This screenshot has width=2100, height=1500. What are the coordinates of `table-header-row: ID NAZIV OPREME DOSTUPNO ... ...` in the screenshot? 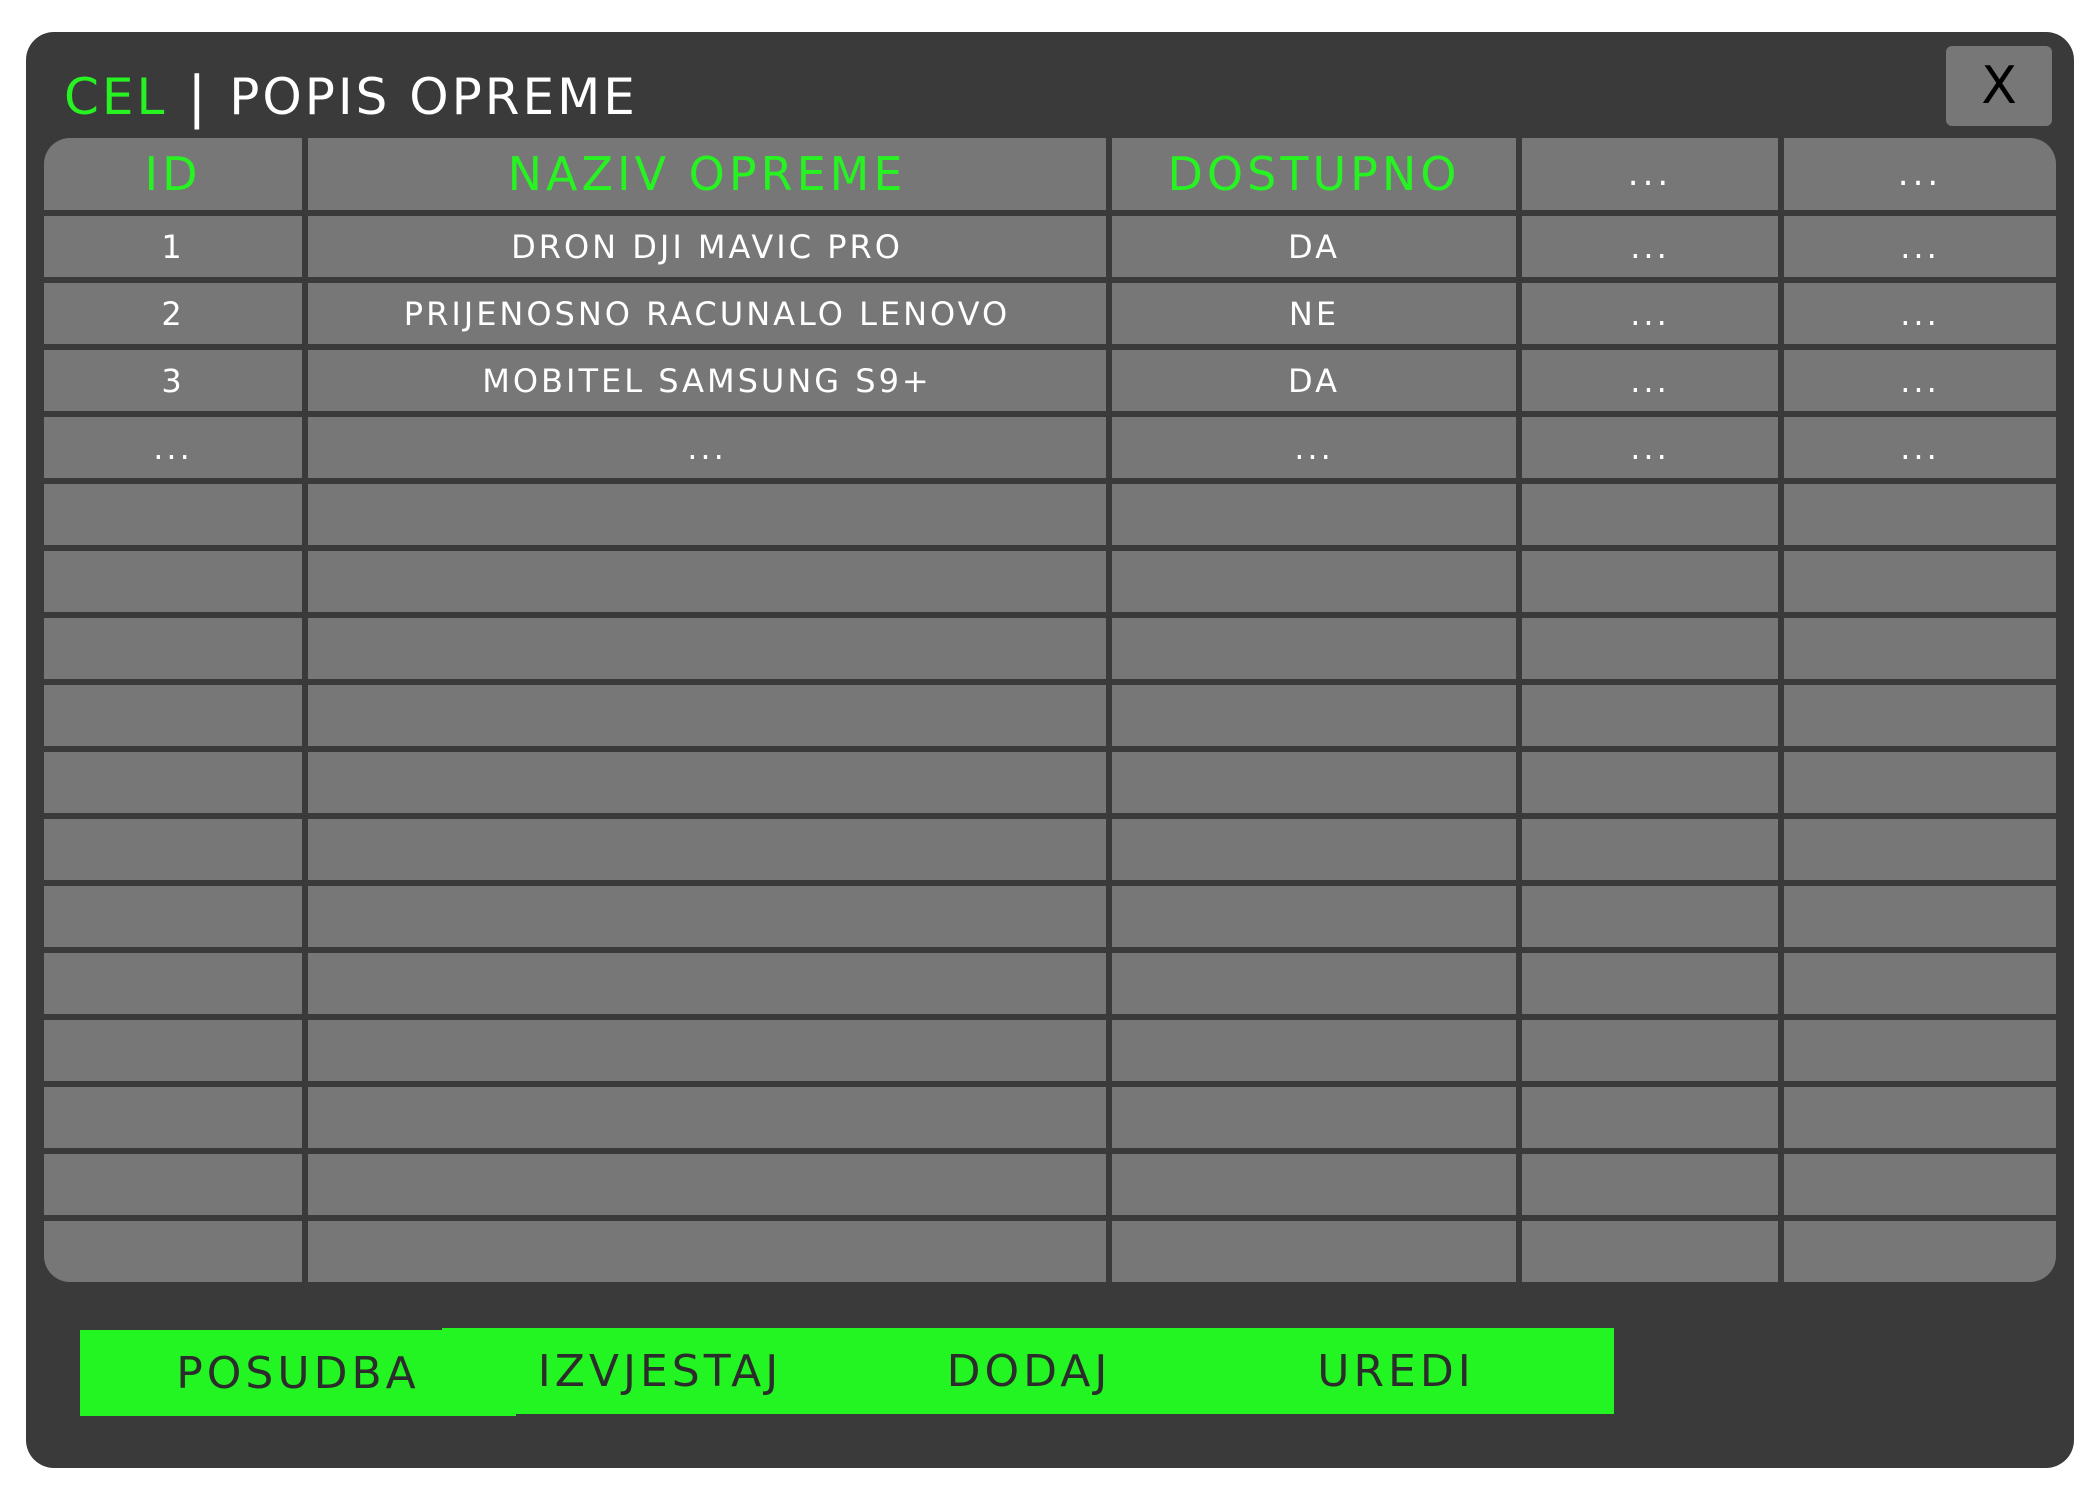 It's located at (1050, 174).